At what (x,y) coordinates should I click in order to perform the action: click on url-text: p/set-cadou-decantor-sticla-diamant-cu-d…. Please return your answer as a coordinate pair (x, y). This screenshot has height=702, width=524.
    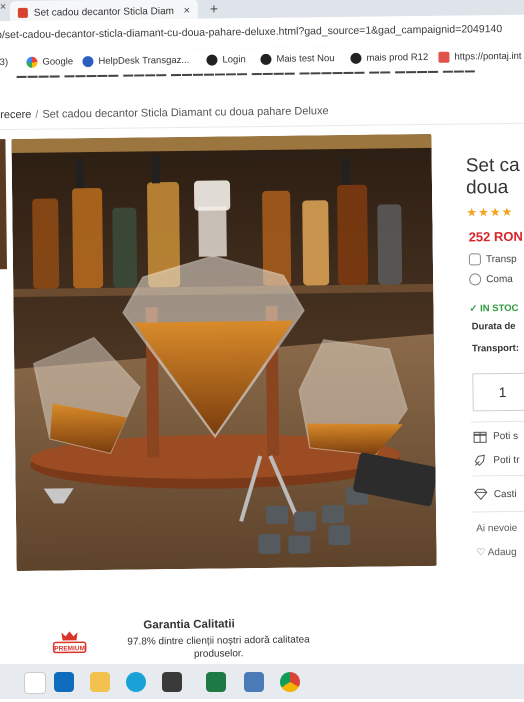
    Looking at the image, I should click on (251, 32).